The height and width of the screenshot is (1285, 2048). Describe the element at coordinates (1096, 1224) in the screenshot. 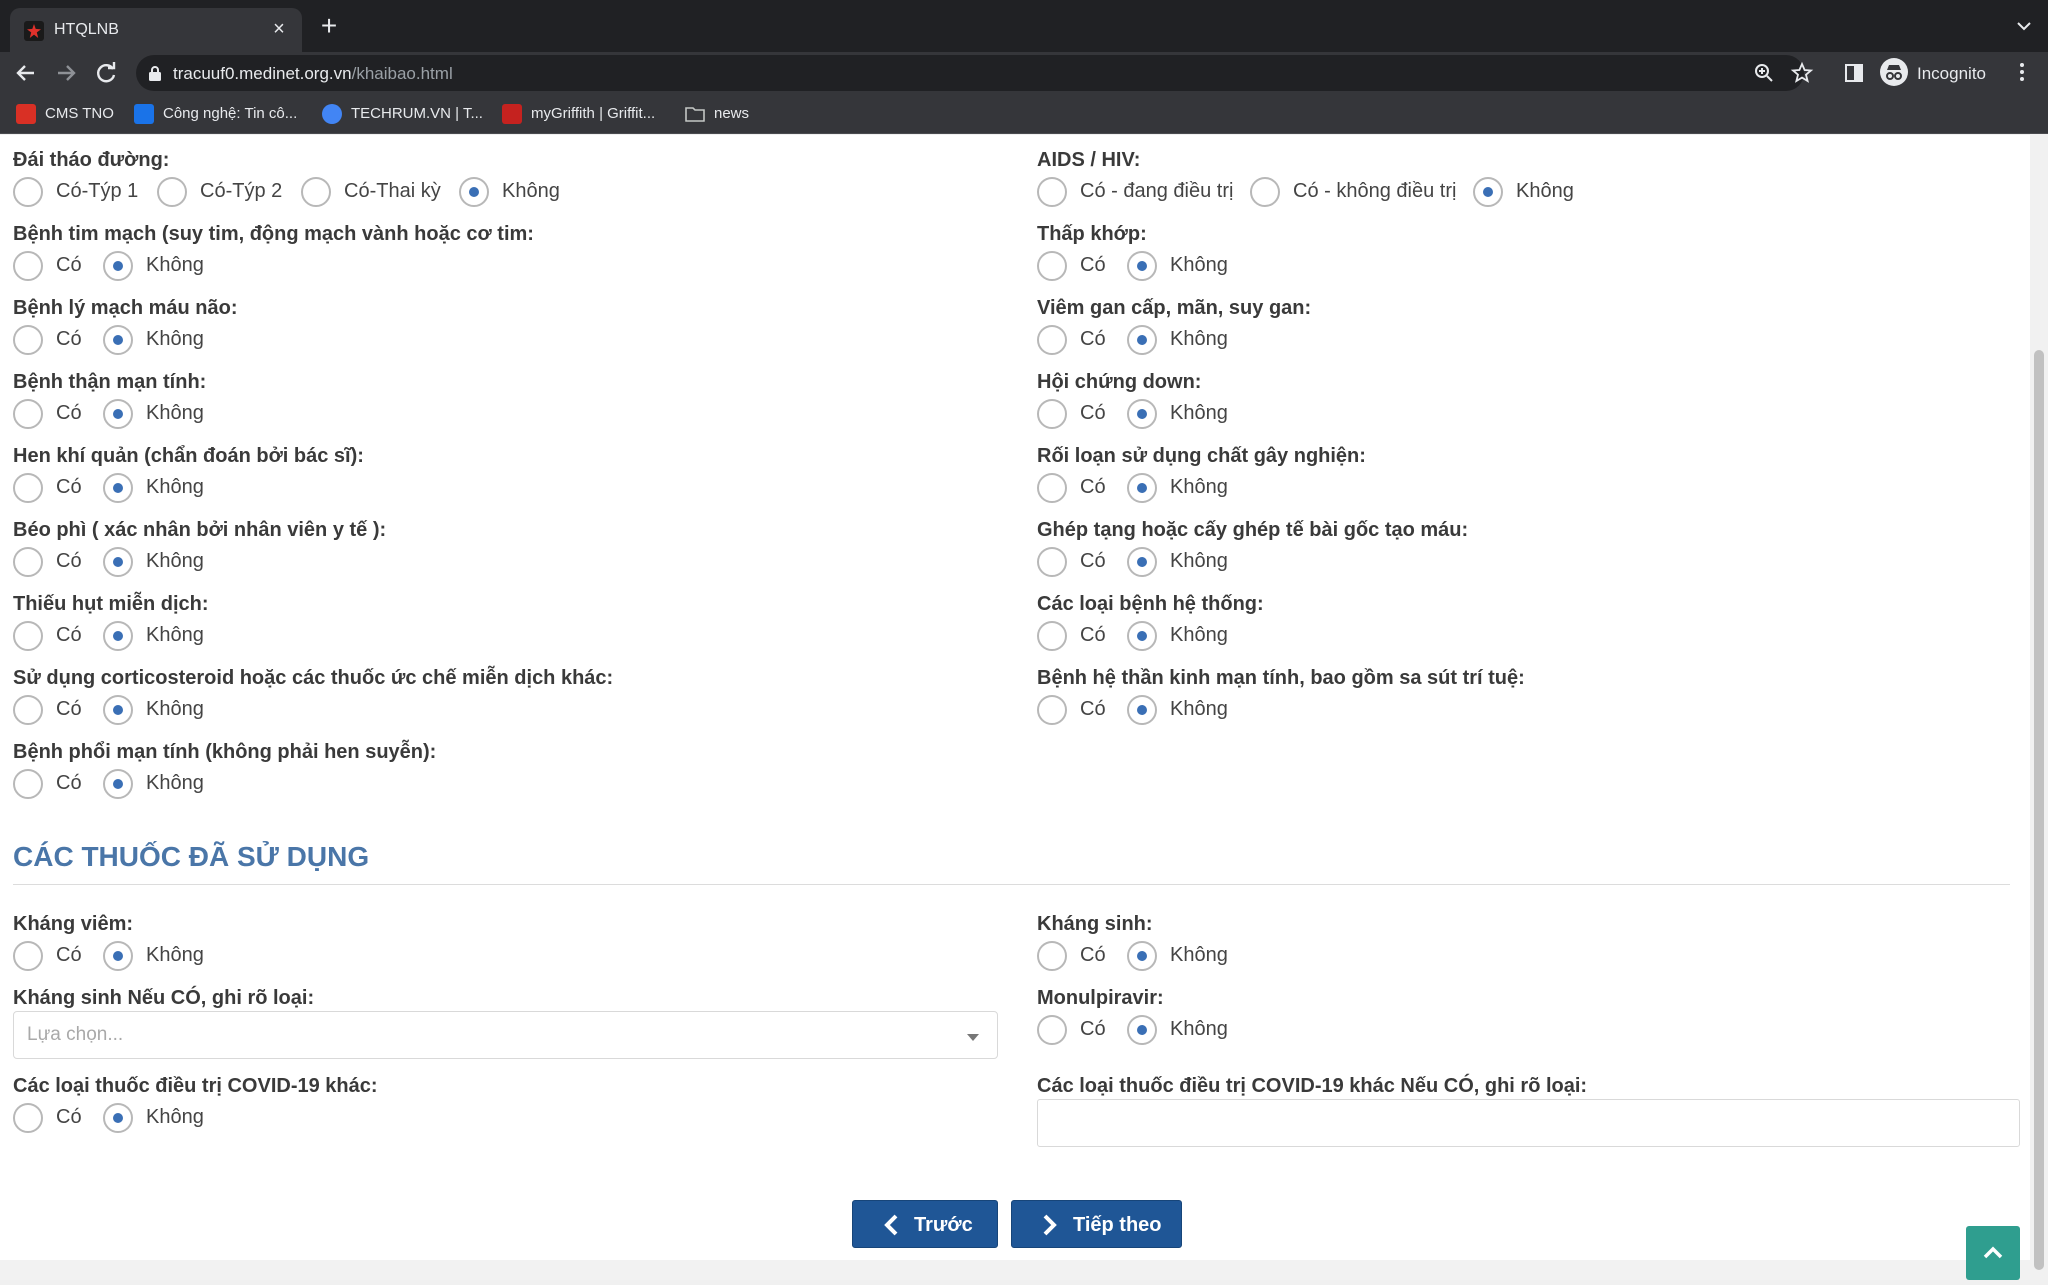

I see `next-button: Tiếp theo` at that location.